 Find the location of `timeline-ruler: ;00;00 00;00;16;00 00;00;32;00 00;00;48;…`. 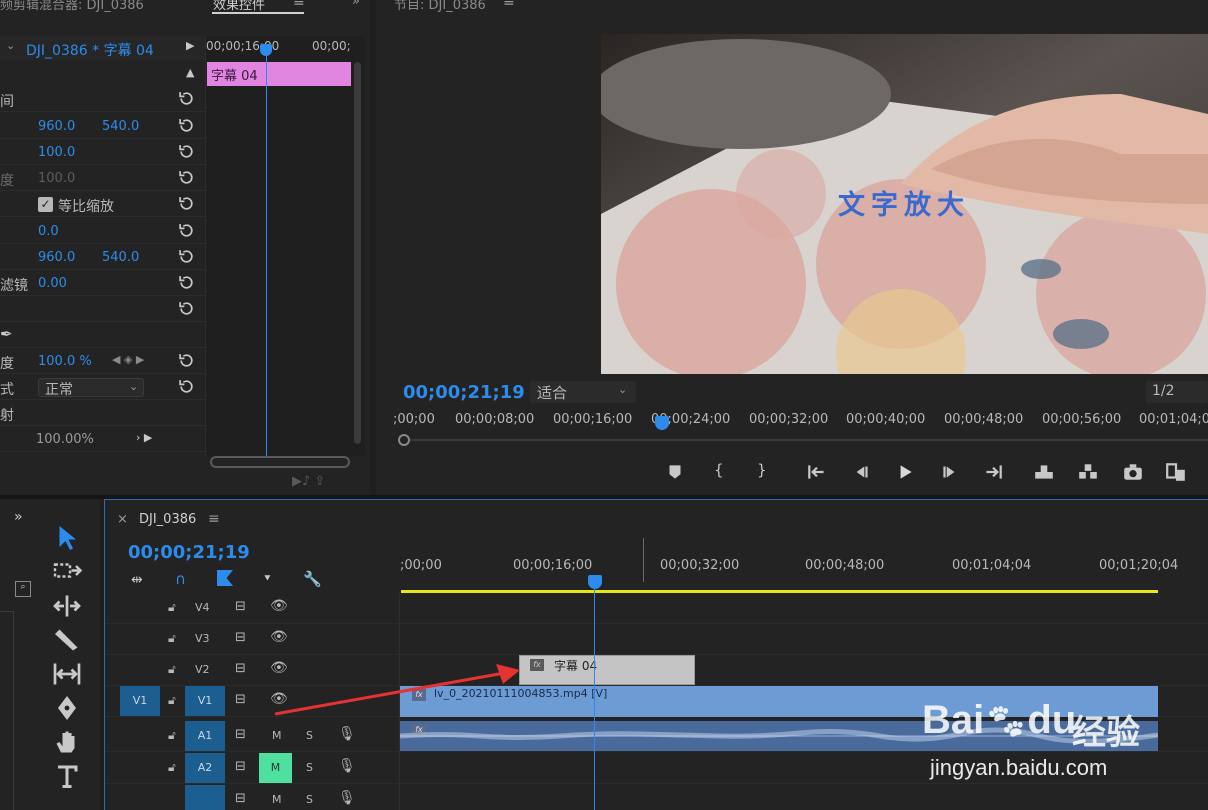

timeline-ruler: ;00;00 00;00;16;00 00;00;32;00 00;00;48;… is located at coordinates (804, 569).